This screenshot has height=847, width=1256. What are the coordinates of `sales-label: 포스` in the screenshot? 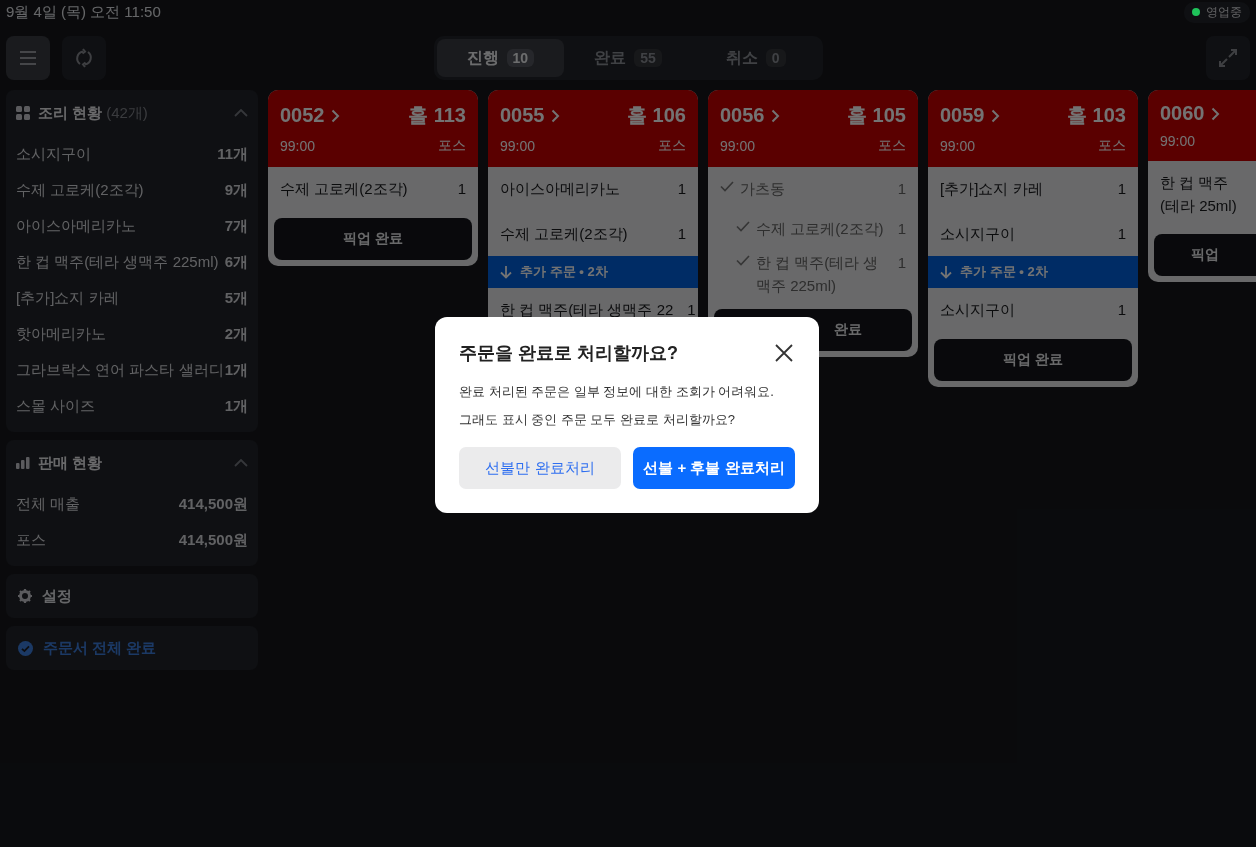 It's located at (31, 540).